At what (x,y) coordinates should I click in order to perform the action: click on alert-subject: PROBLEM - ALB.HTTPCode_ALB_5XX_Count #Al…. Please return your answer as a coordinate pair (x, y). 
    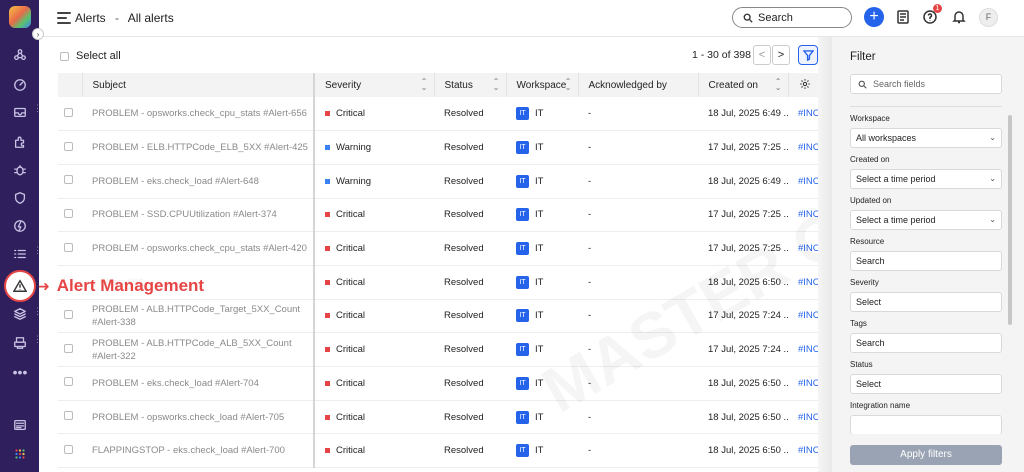
    Looking at the image, I should click on (192, 350).